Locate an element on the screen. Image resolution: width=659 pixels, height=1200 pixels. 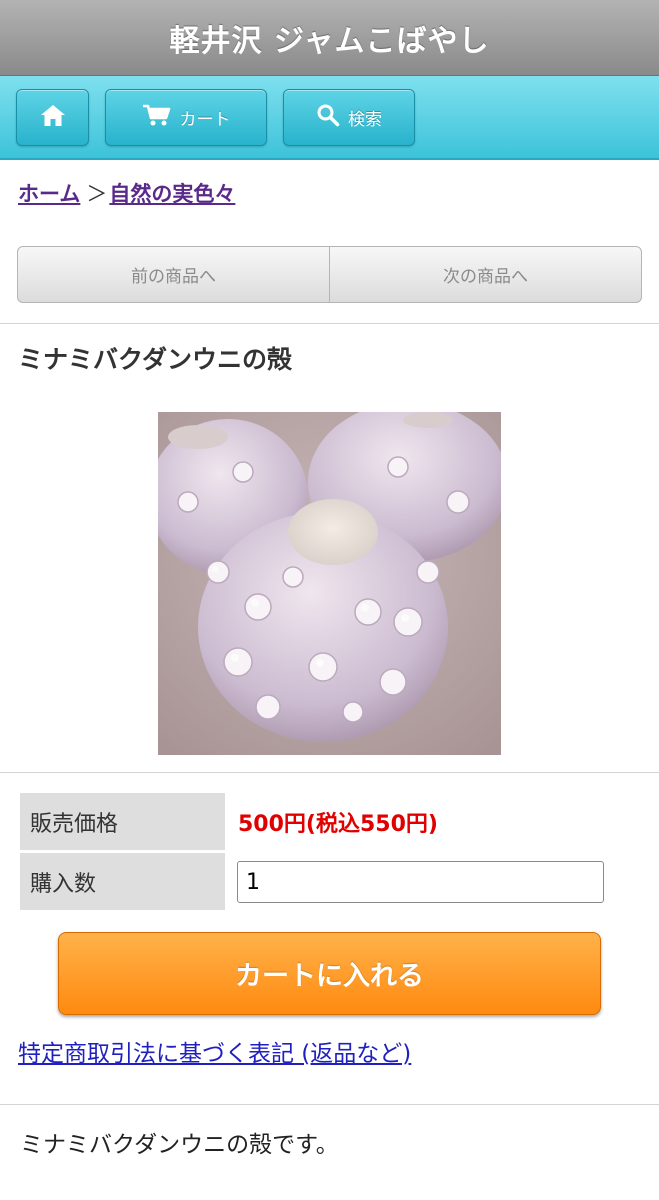
title-bar: 軽井沢 ジャムこばやし is located at coordinates (329, 38).